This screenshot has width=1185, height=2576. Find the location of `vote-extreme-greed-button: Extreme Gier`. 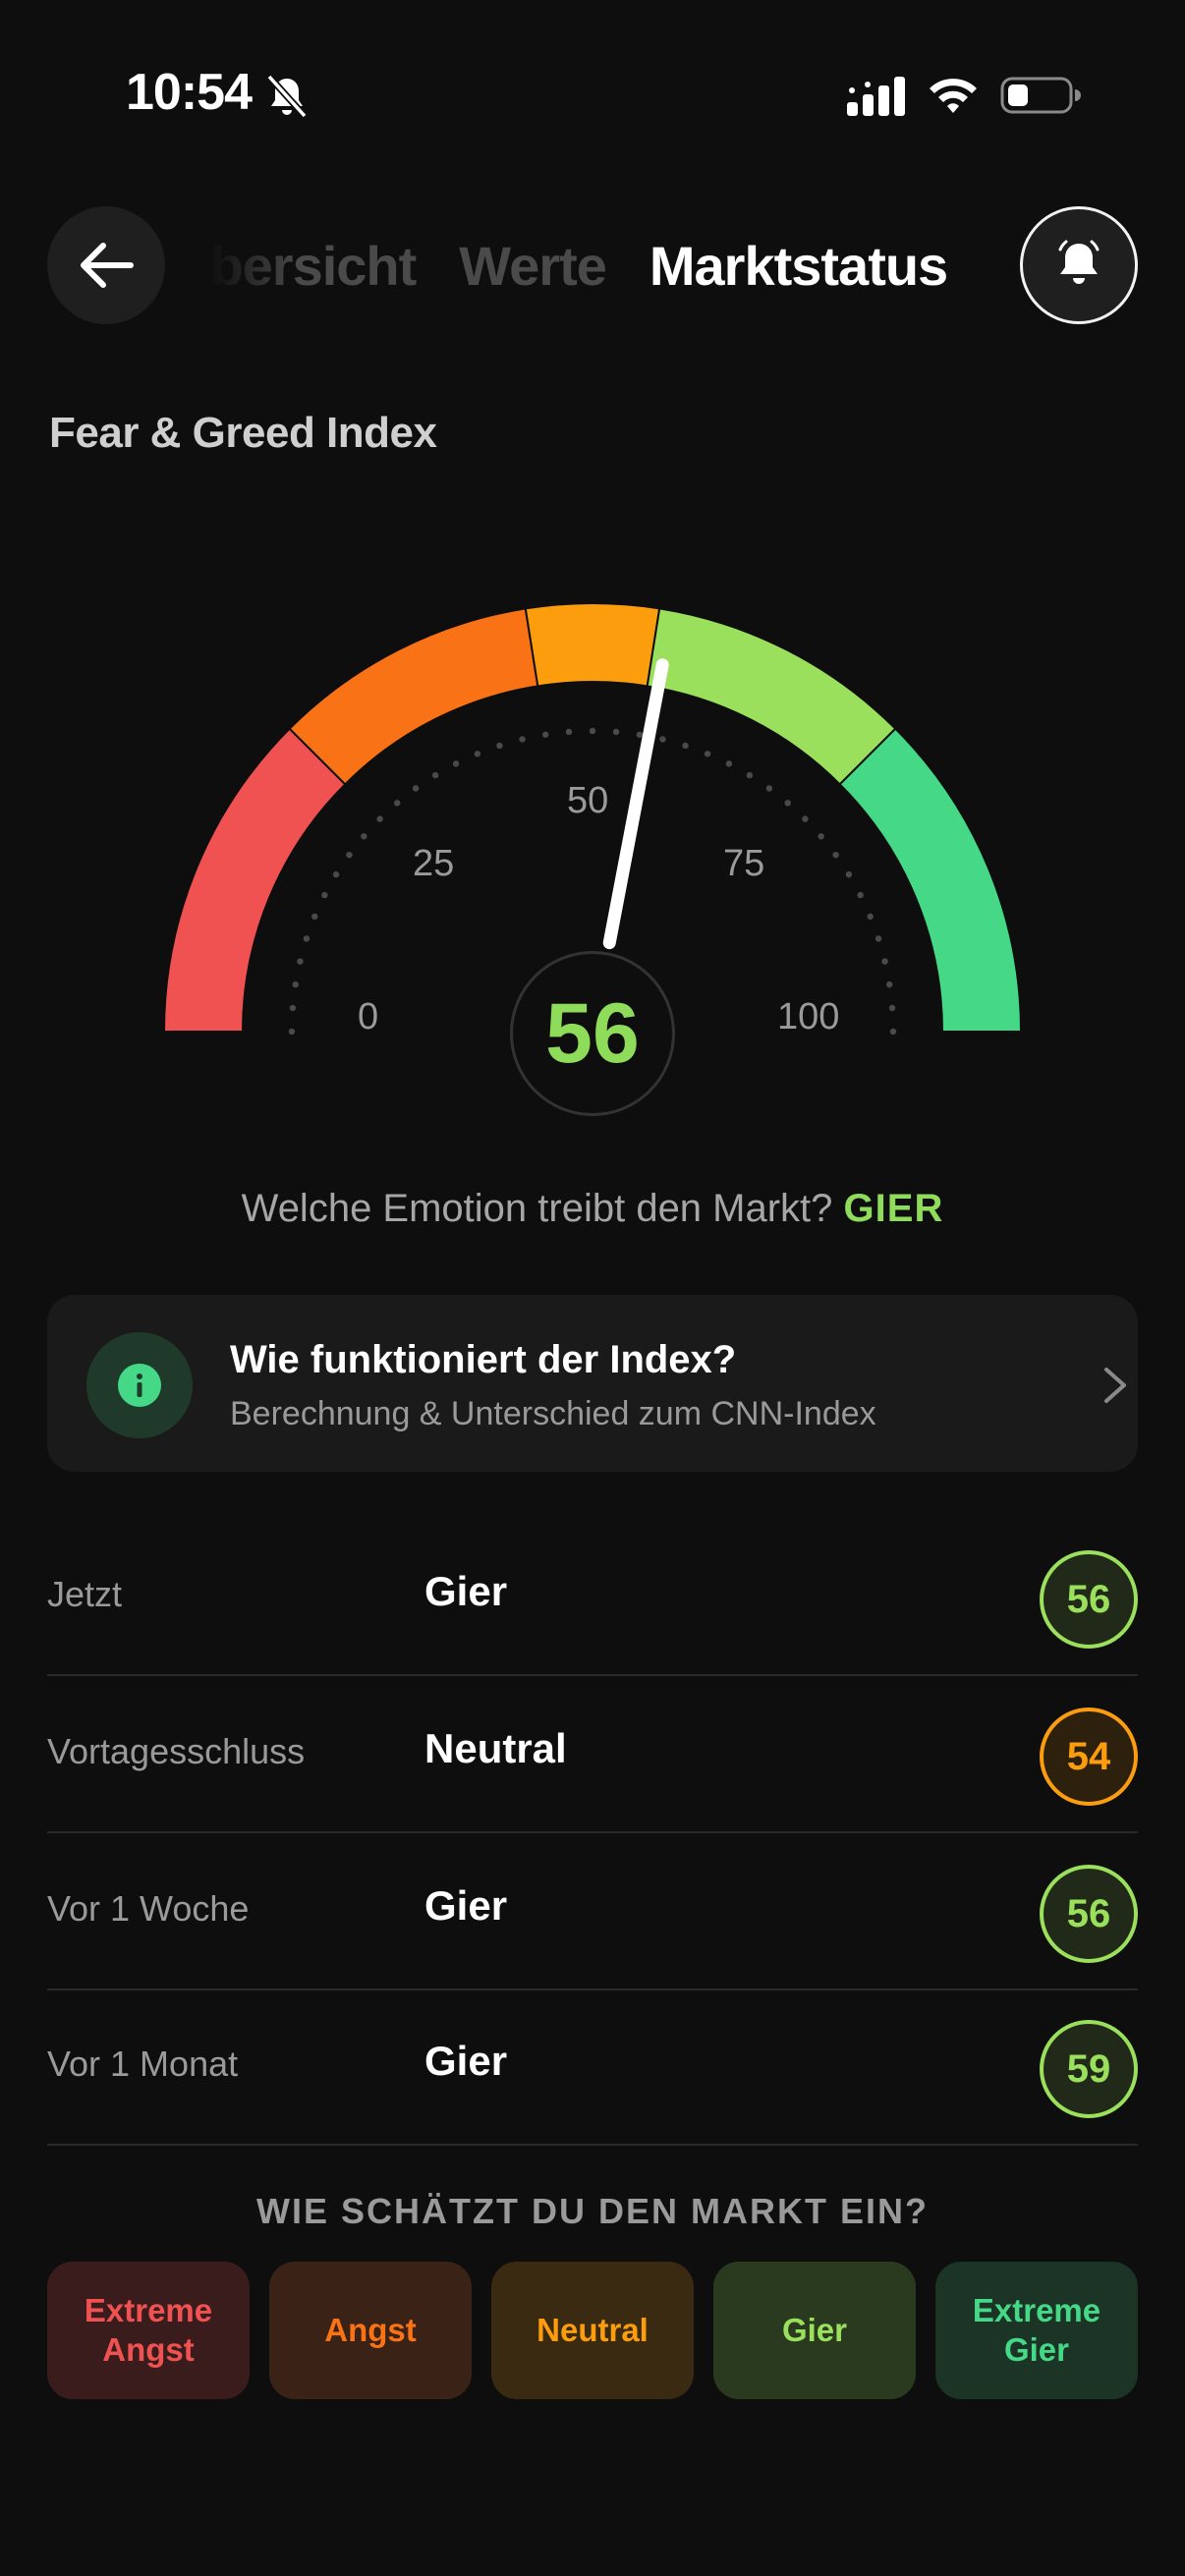

vote-extreme-greed-button: Extreme Gier is located at coordinates (1037, 2330).